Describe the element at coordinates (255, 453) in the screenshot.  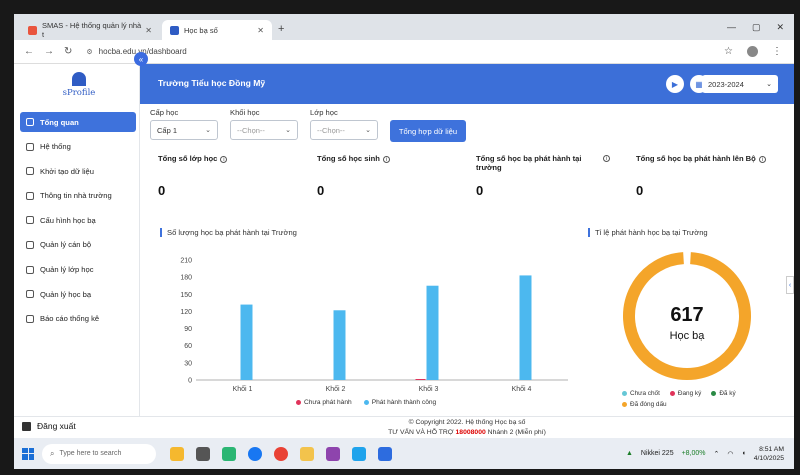
I see `edge-icon` at that location.